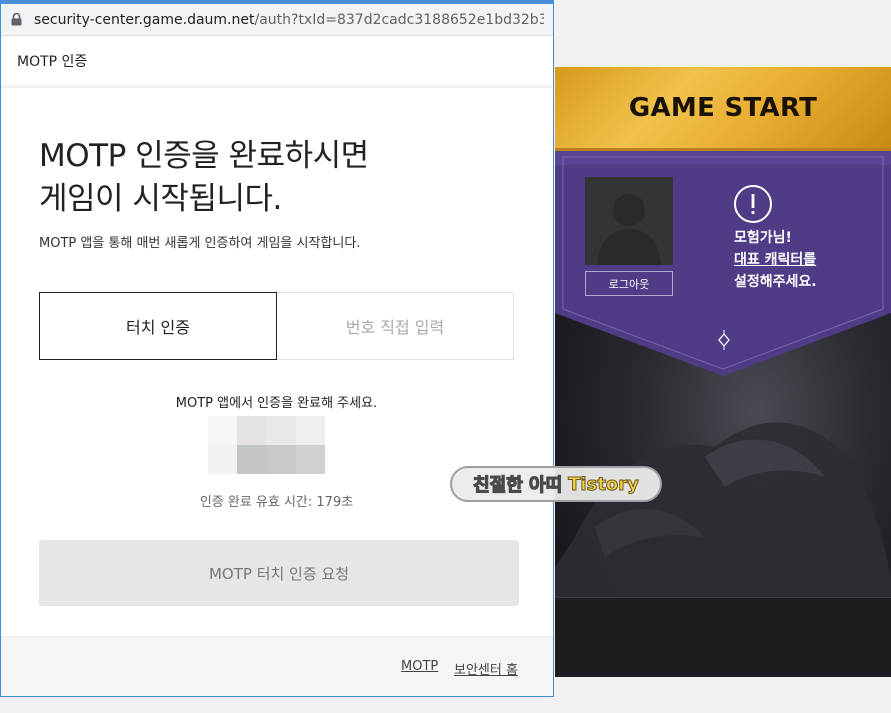 The image size is (891, 713). I want to click on set-character-notice: 모험가님! 대표 캐릭터를 설정해주세요., so click(809, 260).